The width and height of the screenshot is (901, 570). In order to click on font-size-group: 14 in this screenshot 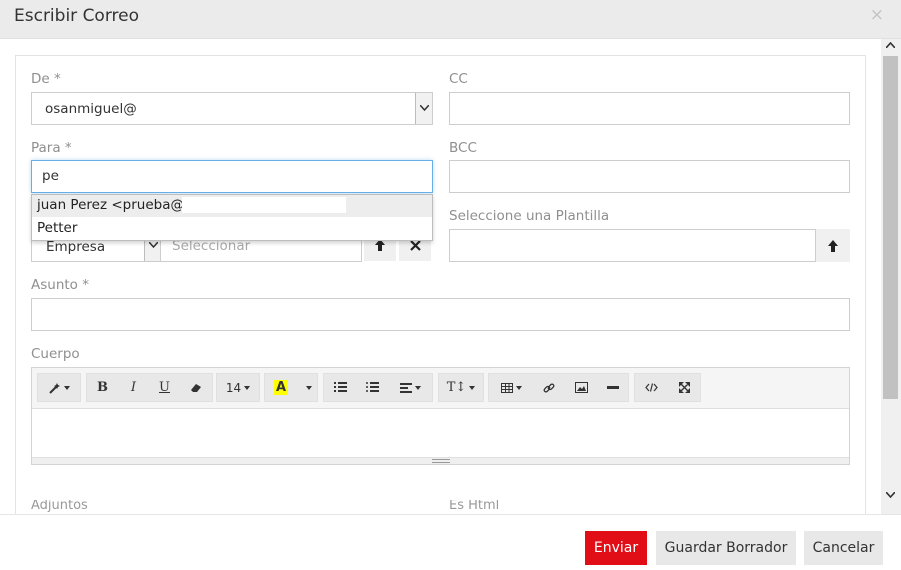, I will do `click(238, 387)`.